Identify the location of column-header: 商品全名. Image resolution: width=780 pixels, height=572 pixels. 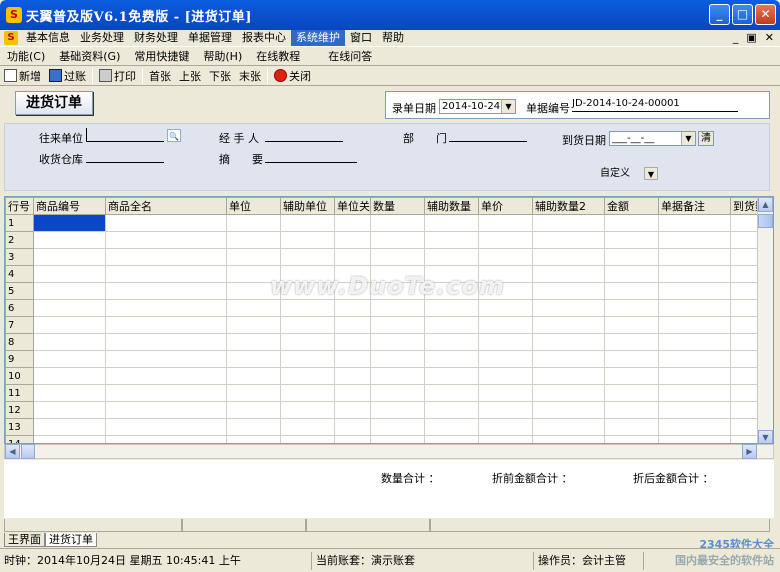
(166, 206).